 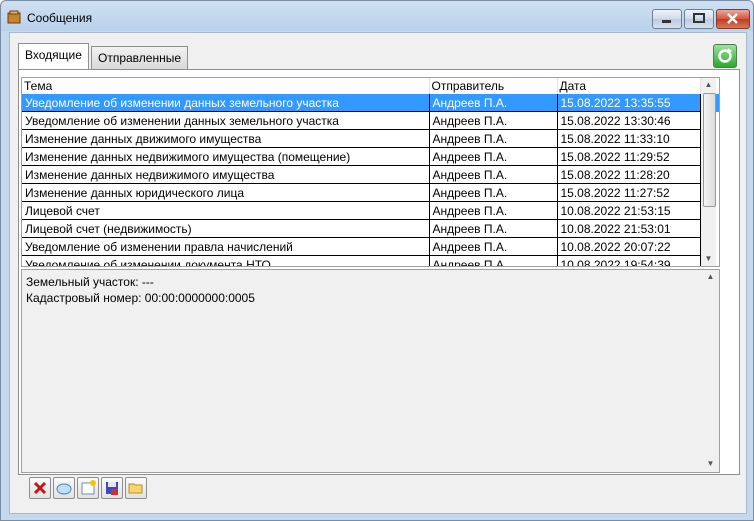 What do you see at coordinates (629, 103) in the screenshot?
I see `cell-date: 15.08.2022 13:35:55` at bounding box center [629, 103].